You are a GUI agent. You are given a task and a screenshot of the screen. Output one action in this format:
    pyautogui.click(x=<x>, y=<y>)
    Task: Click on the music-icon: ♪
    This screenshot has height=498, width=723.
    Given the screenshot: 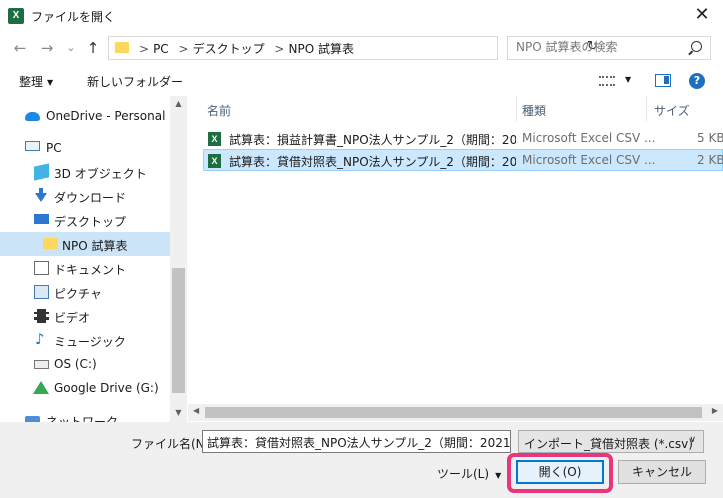 What is the action you would take?
    pyautogui.click(x=40, y=339)
    